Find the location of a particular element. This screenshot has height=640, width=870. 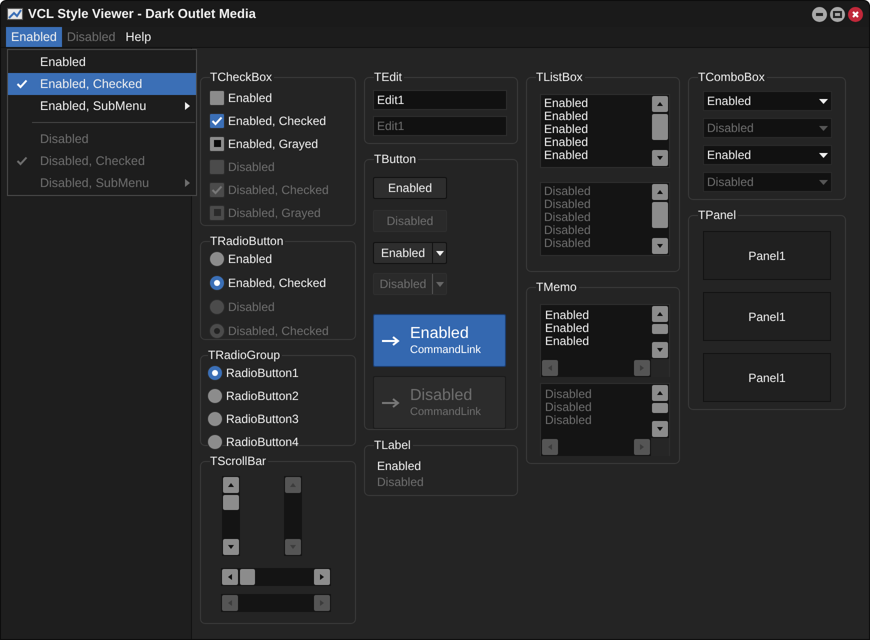

command-link: Enabled CommandLink is located at coordinates (439, 340).